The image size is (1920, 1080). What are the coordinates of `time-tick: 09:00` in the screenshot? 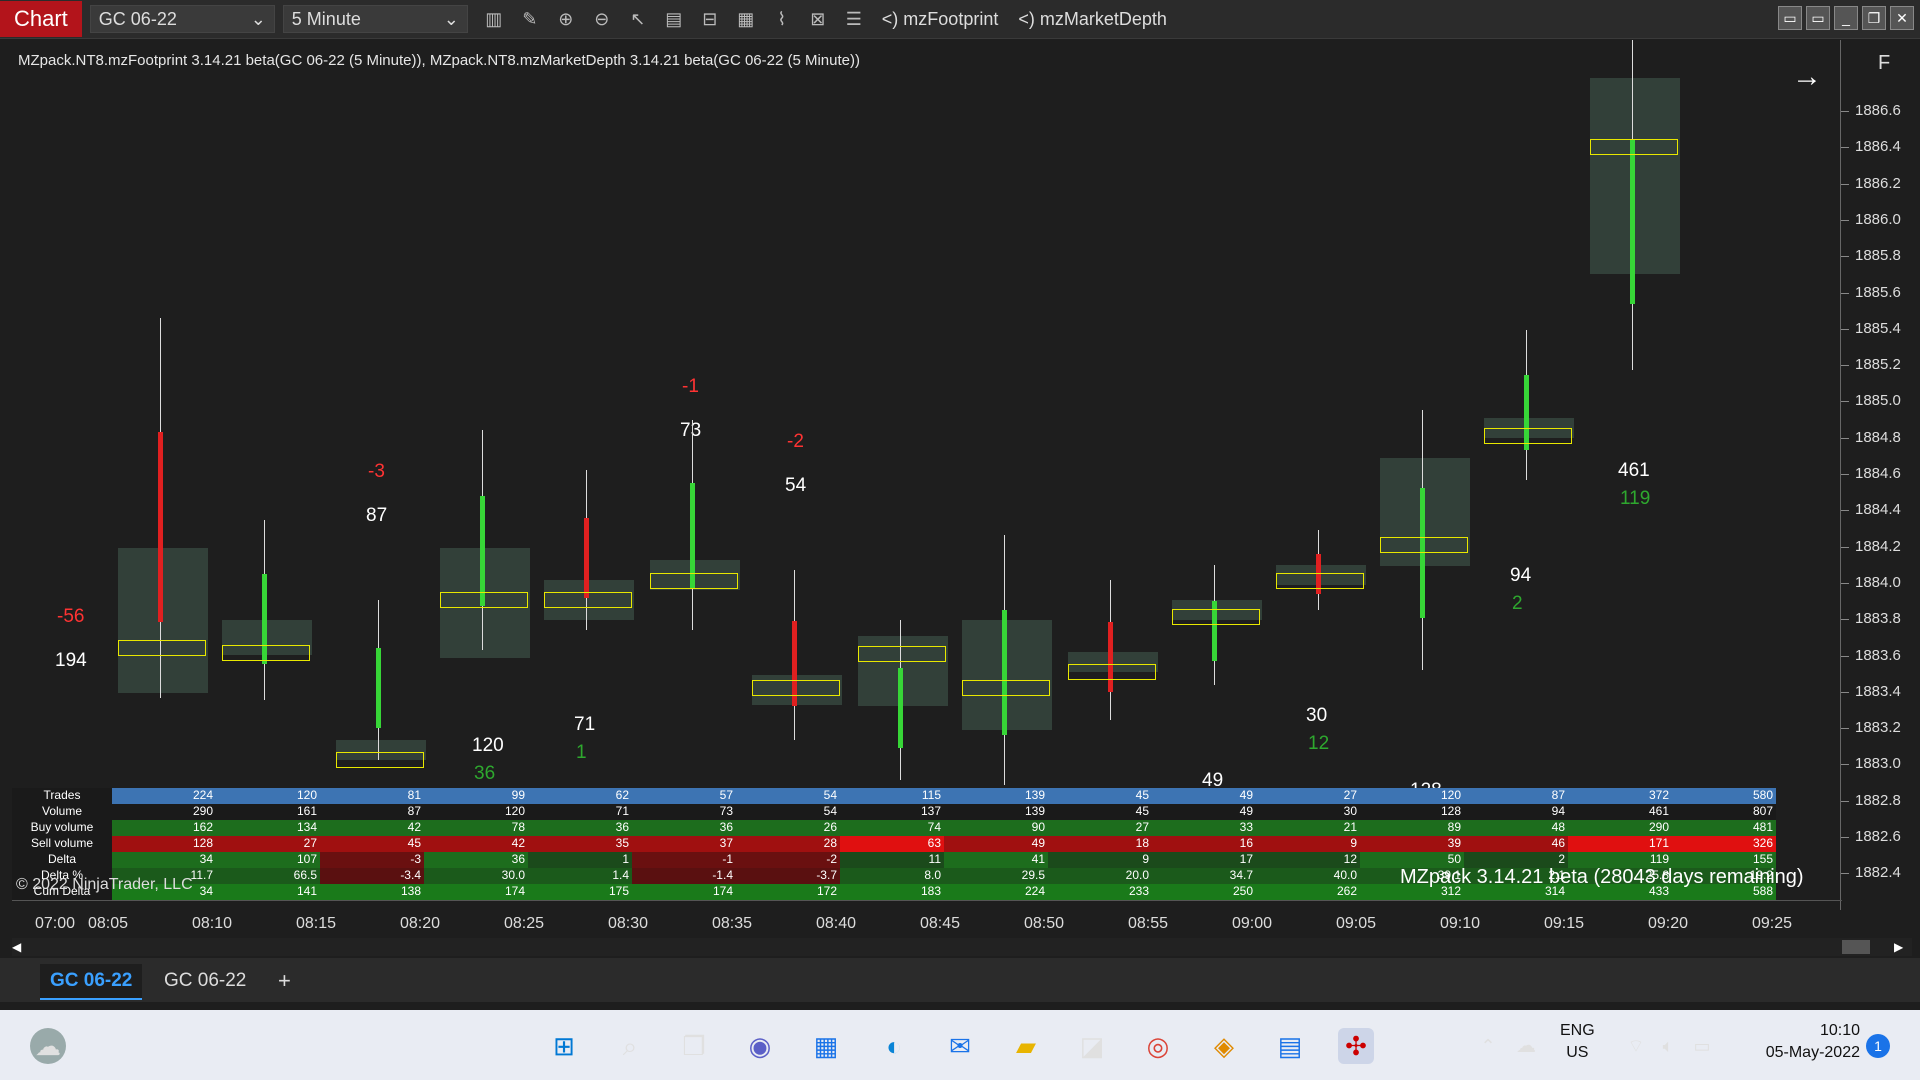 It's located at (1252, 923).